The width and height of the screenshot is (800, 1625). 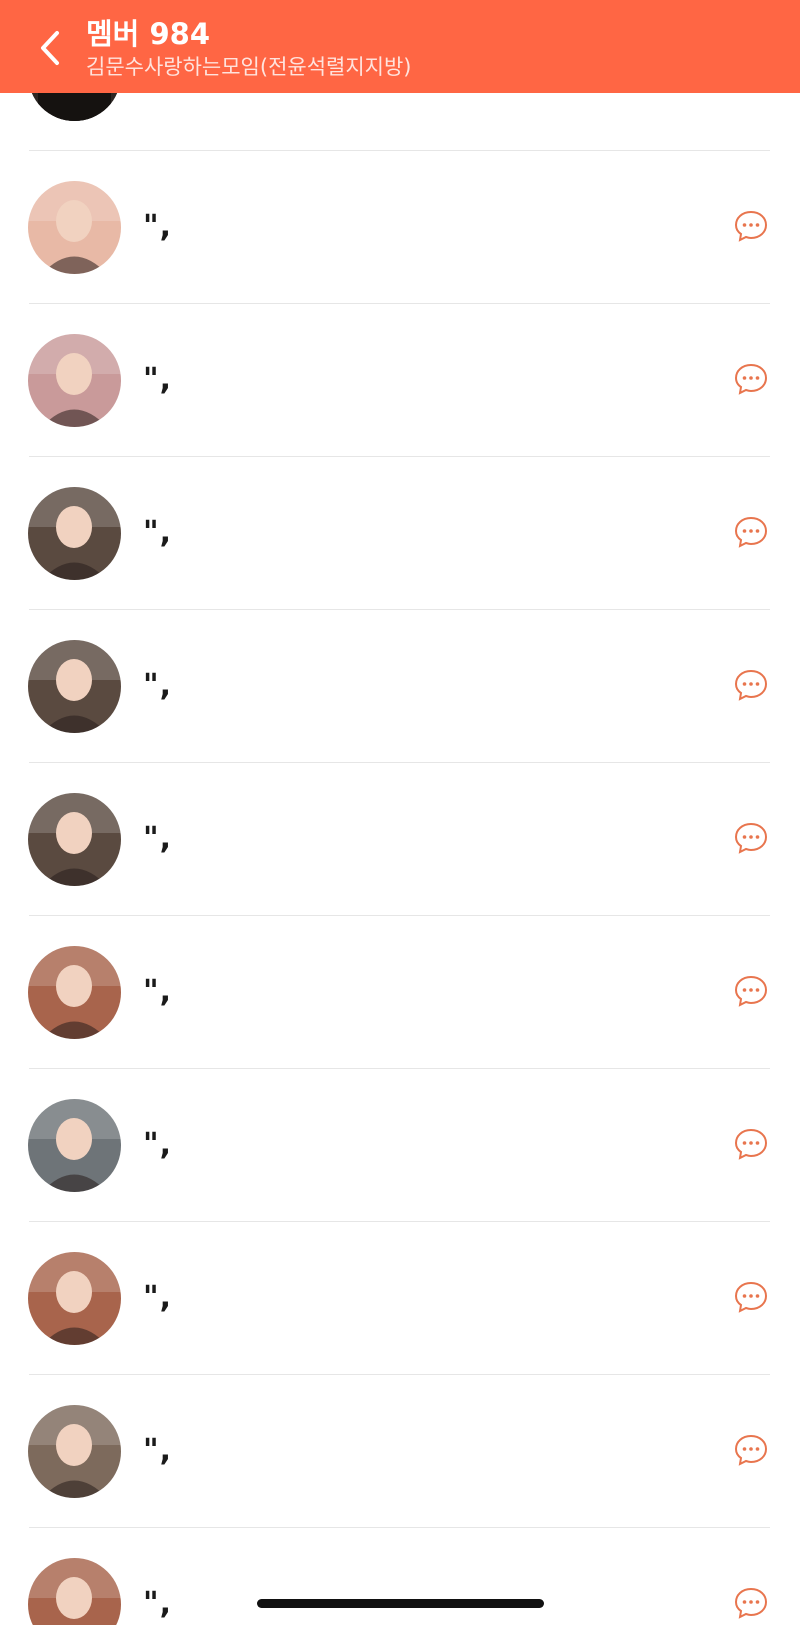 What do you see at coordinates (148, 34) in the screenshot?
I see `page-title: 멤버 984` at bounding box center [148, 34].